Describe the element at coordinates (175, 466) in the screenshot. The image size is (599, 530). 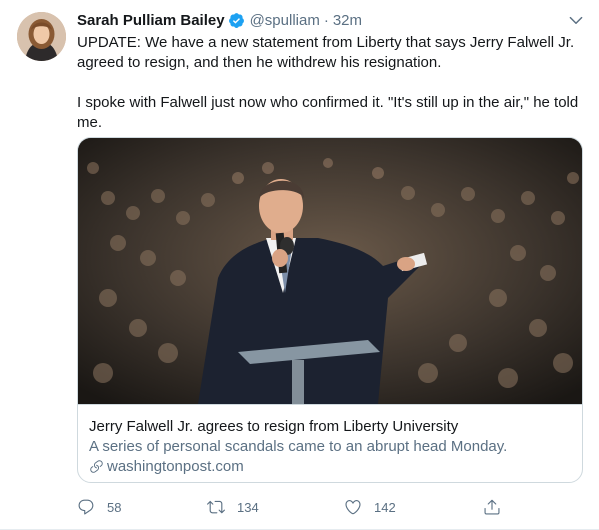
I see `card-domain-text: washingtonpost.com` at that location.